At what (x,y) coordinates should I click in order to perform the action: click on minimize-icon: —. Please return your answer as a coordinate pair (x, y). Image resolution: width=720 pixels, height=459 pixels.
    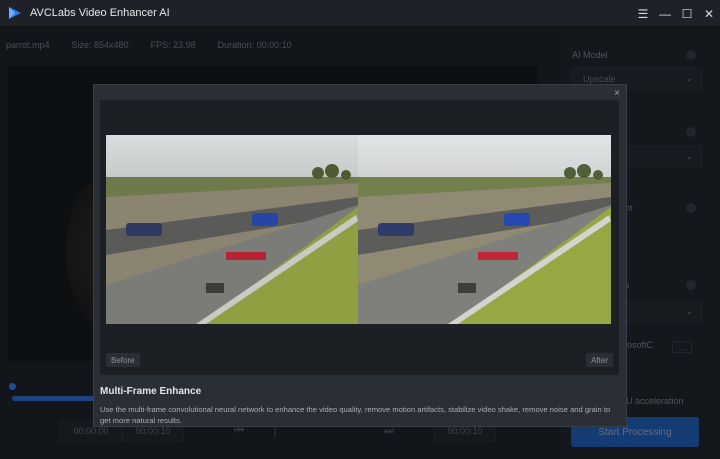
    Looking at the image, I should click on (665, 13).